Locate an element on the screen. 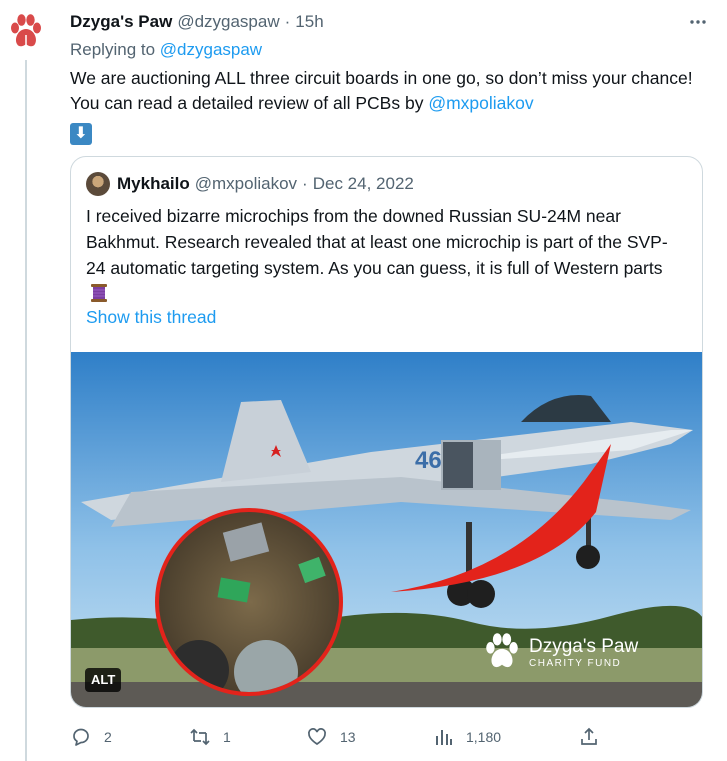  share-button is located at coordinates (595, 737).